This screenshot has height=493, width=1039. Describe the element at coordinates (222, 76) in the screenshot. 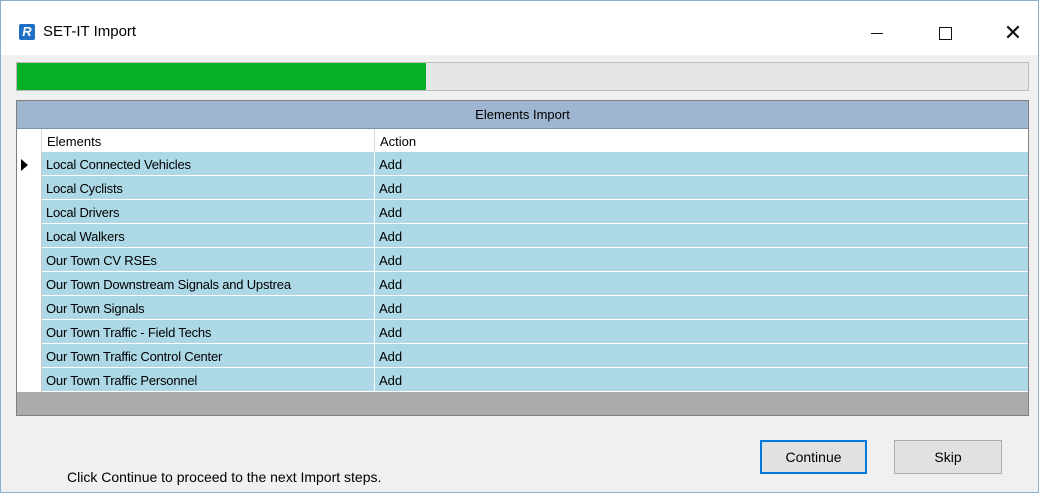

I see `progress-fill` at that location.